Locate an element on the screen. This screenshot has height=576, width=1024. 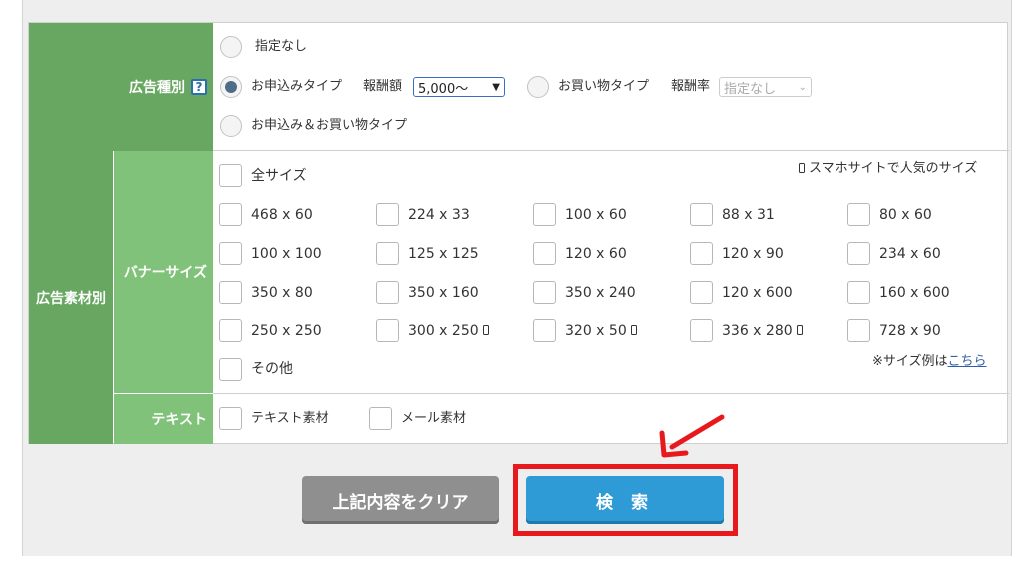
size-label: 120 x 600 is located at coordinates (757, 293).